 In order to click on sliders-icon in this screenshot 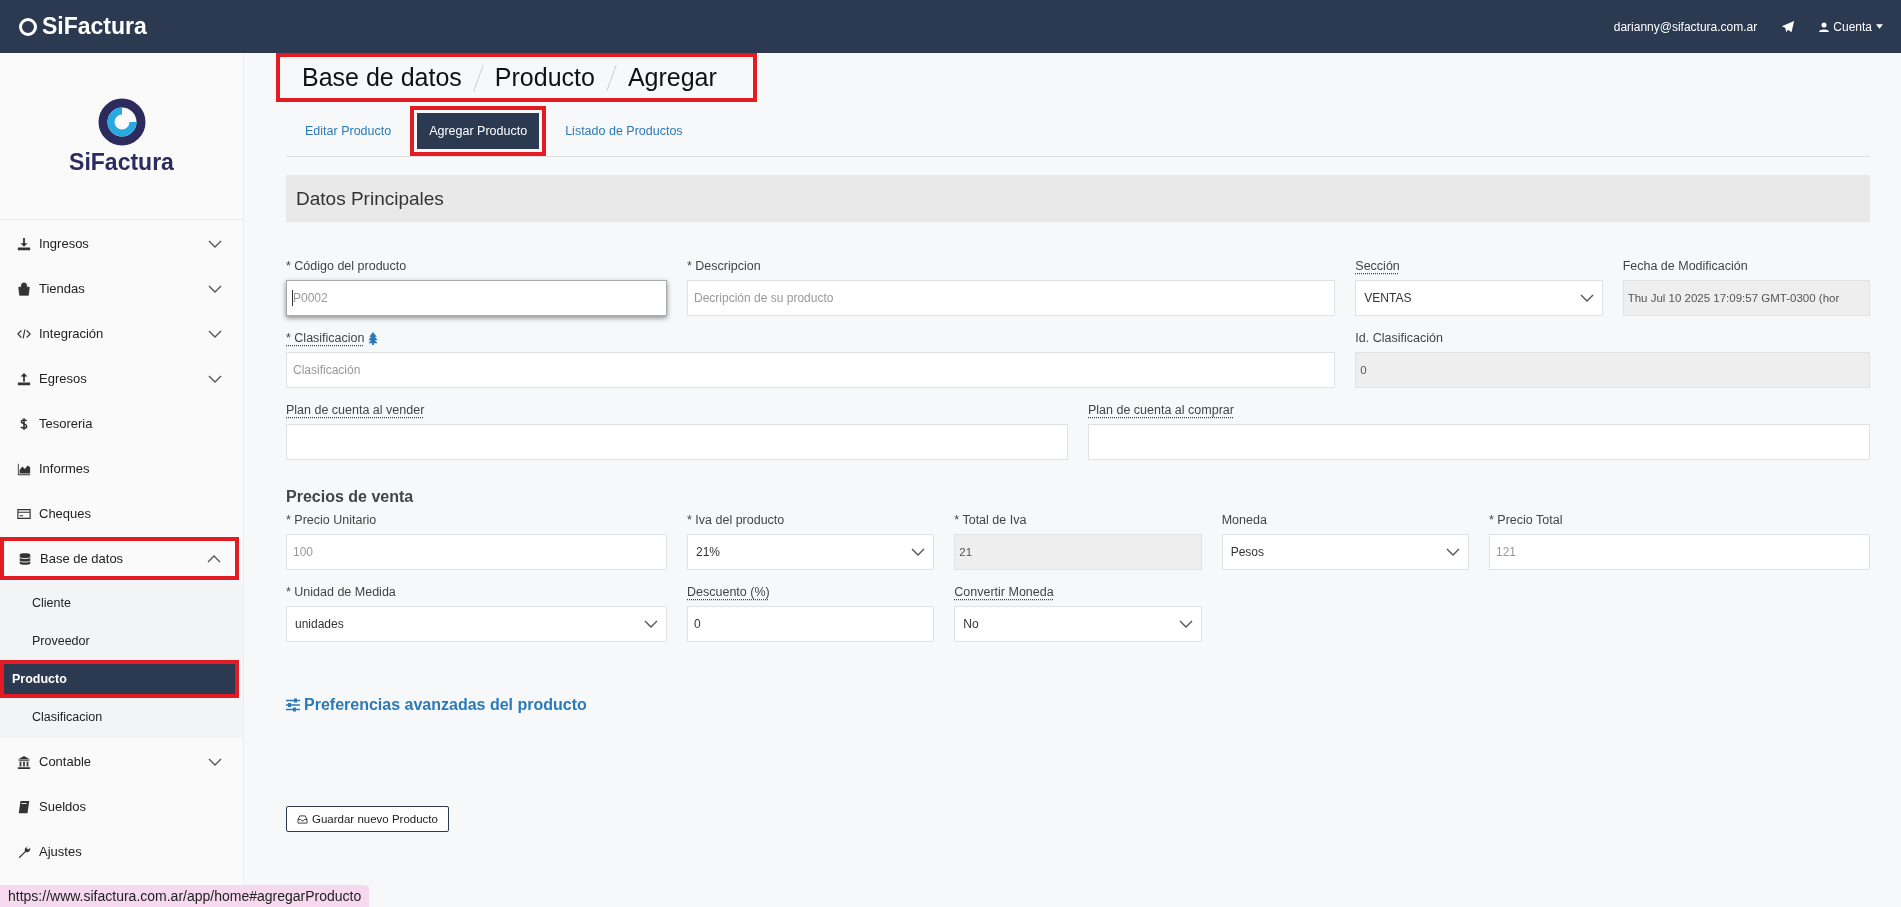, I will do `click(293, 705)`.